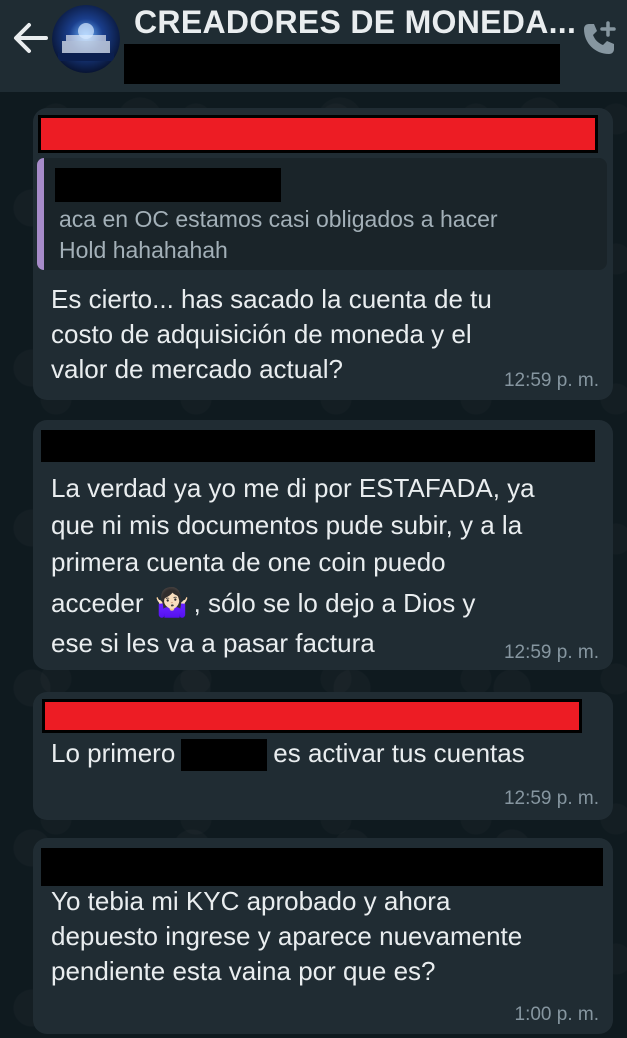  I want to click on message-line: depuesto ingrese y aparece nuevamente, so click(287, 936).